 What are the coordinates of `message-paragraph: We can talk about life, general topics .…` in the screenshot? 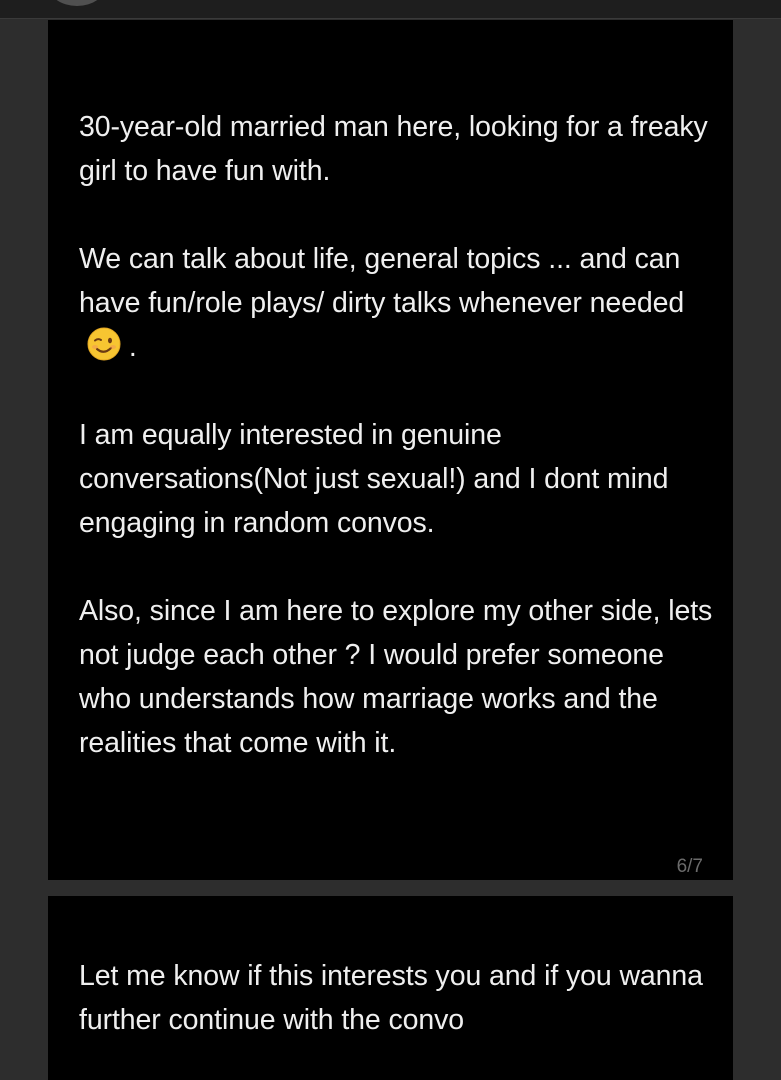 It's located at (399, 303).